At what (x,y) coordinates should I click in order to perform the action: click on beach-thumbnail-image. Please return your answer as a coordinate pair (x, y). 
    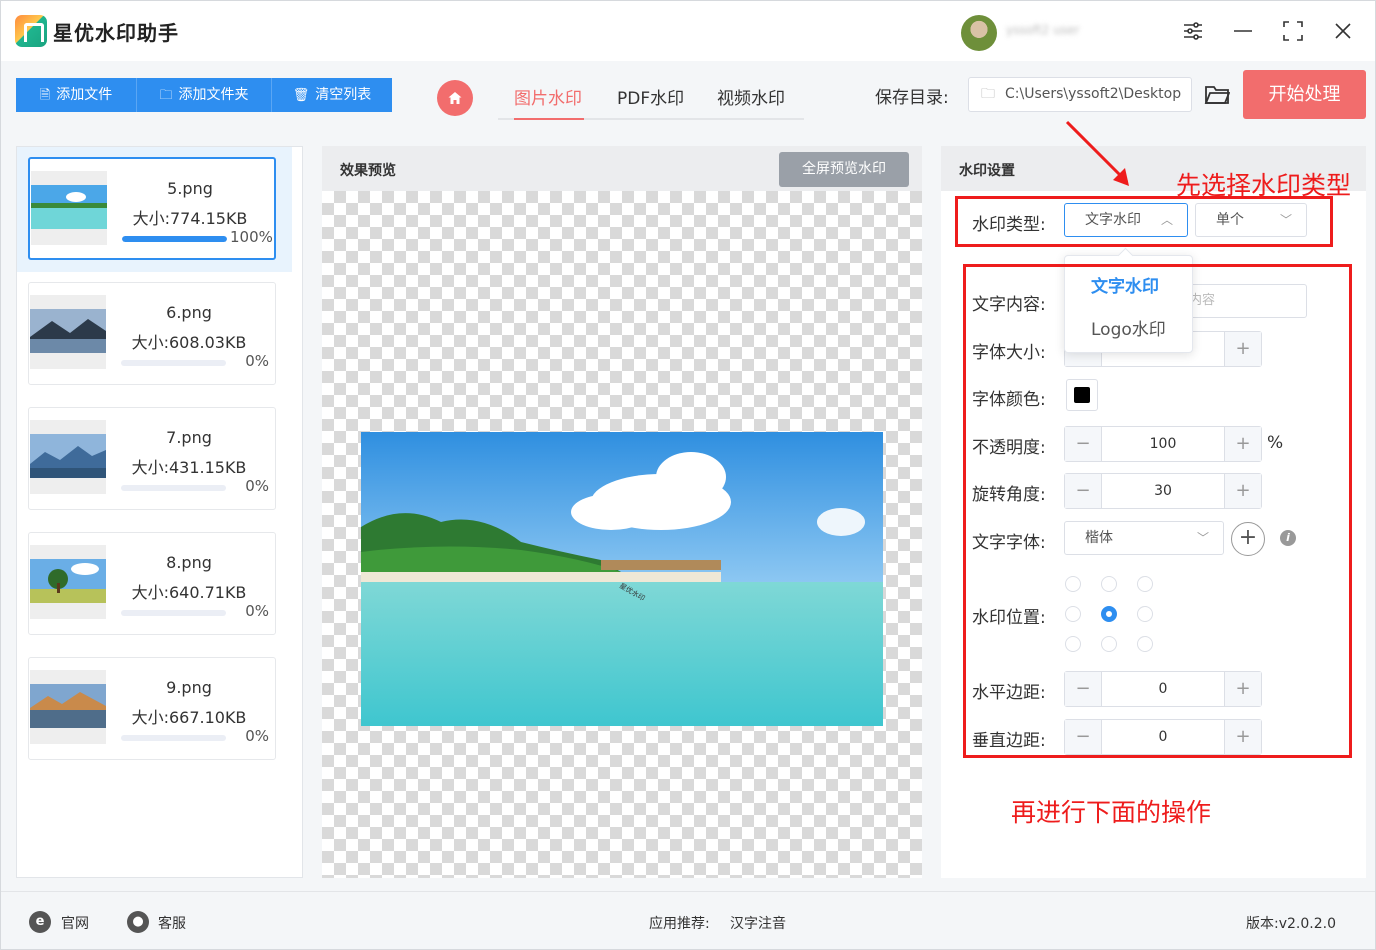
    Looking at the image, I should click on (69, 207).